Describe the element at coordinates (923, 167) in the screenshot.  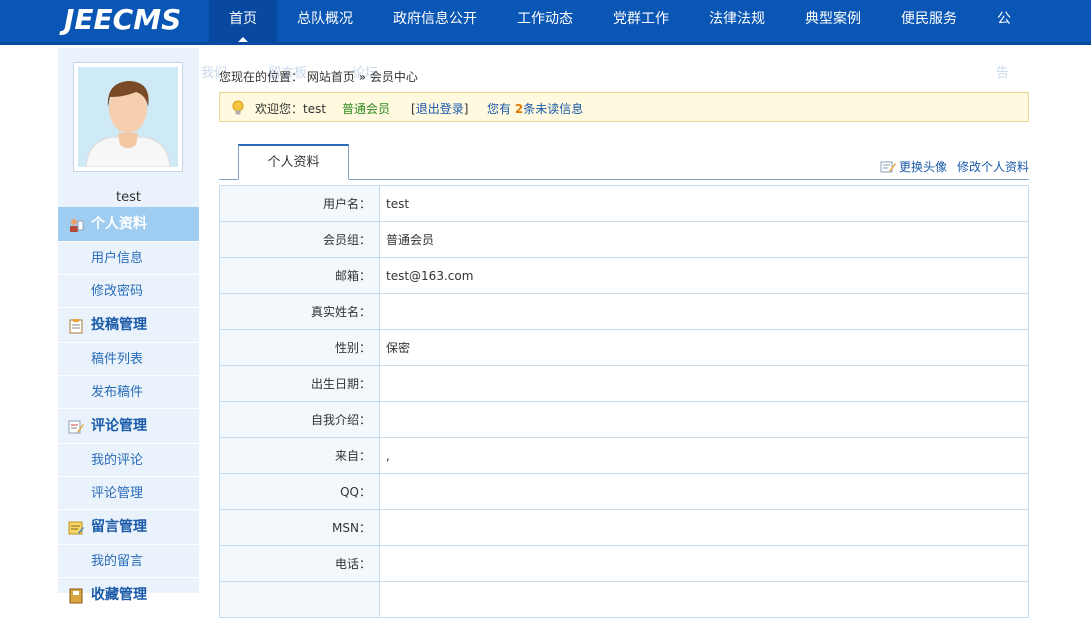
I see `change-avatar-link: 更换头像` at that location.